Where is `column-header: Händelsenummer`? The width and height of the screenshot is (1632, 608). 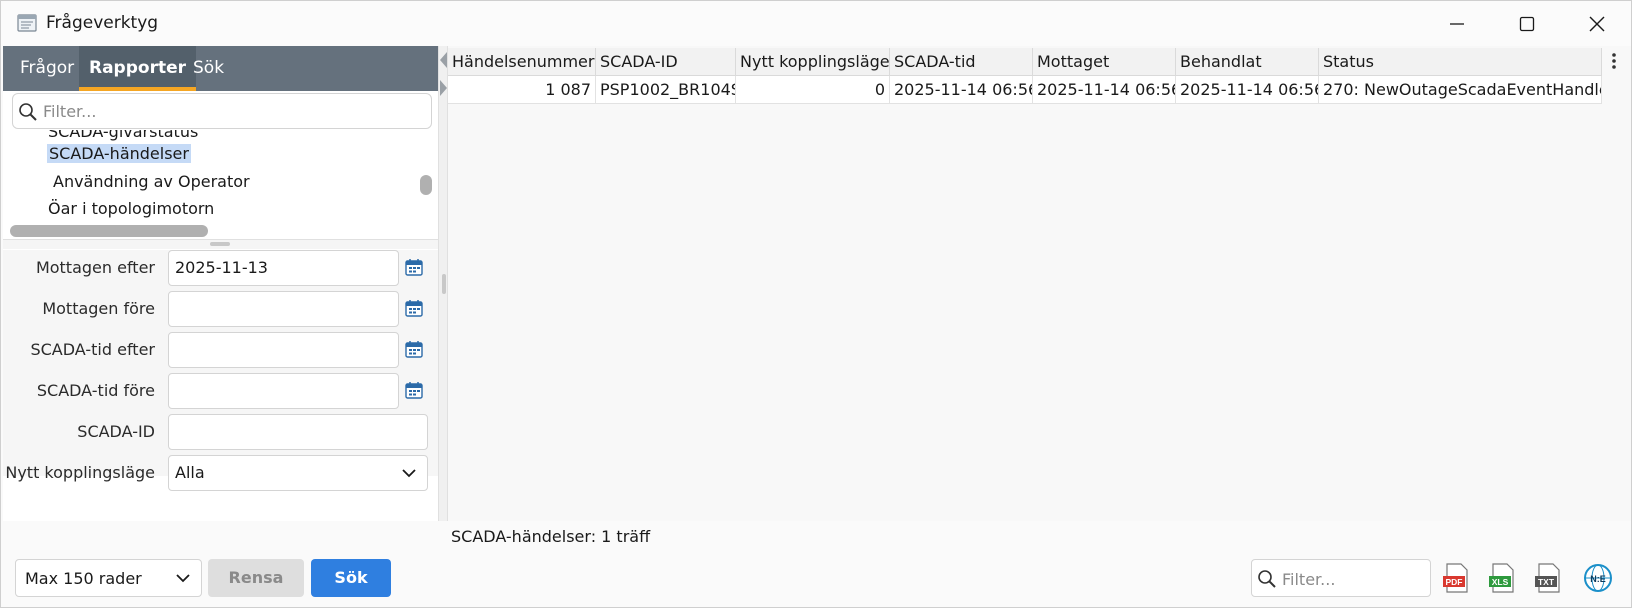
column-header: Händelsenummer is located at coordinates (522, 62).